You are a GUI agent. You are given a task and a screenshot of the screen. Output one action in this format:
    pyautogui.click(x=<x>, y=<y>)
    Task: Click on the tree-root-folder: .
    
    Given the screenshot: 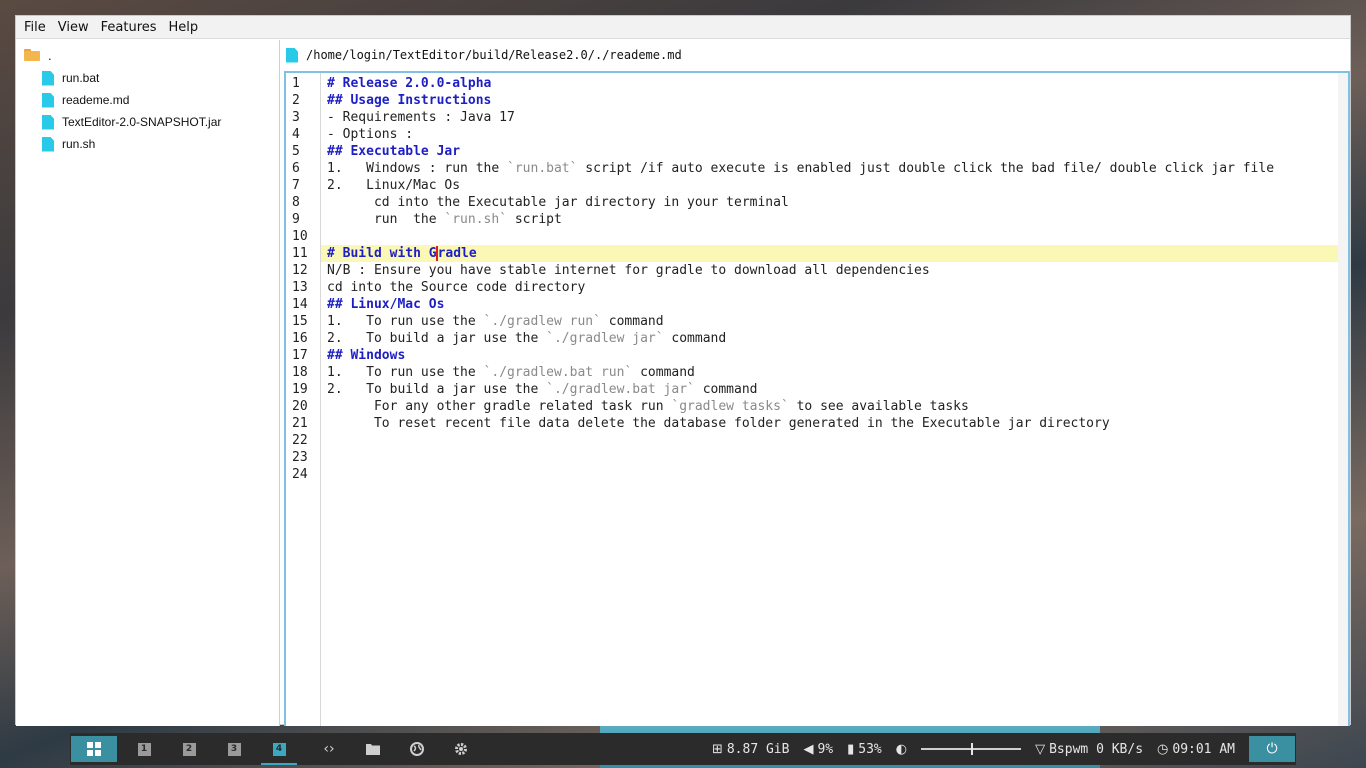 What is the action you would take?
    pyautogui.click(x=38, y=55)
    